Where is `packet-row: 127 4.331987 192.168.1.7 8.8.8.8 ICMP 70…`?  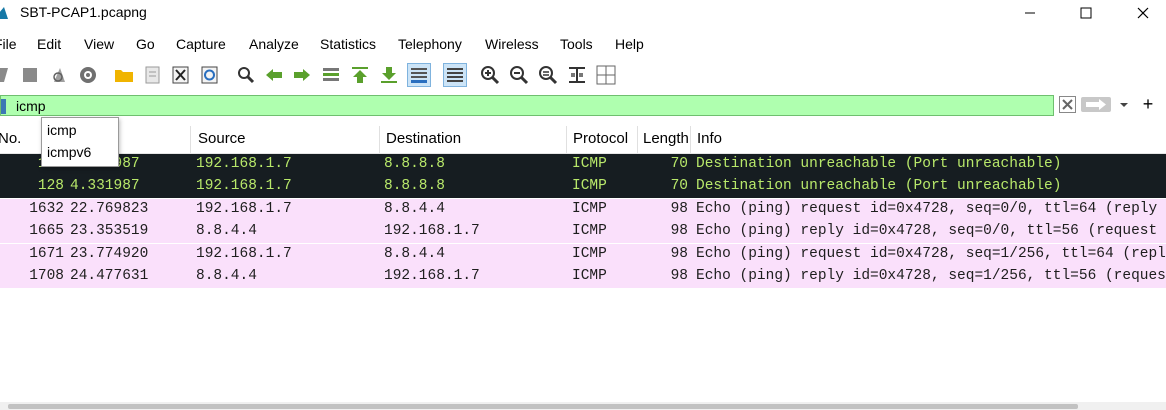 packet-row: 127 4.331987 192.168.1.7 8.8.8.8 ICMP 70… is located at coordinates (583, 165).